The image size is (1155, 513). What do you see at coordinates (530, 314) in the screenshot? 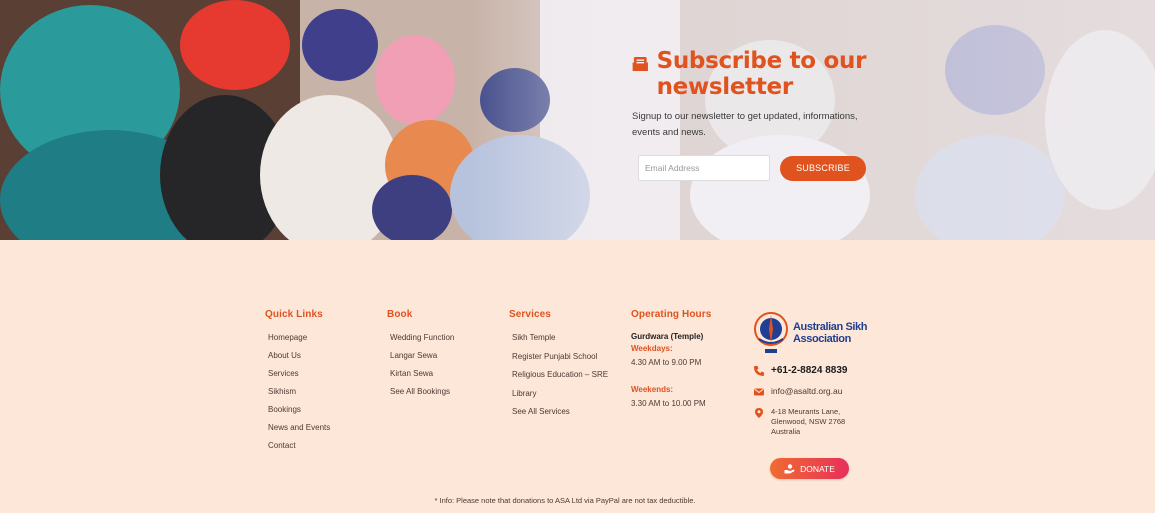
I see `services-heading: Services` at bounding box center [530, 314].